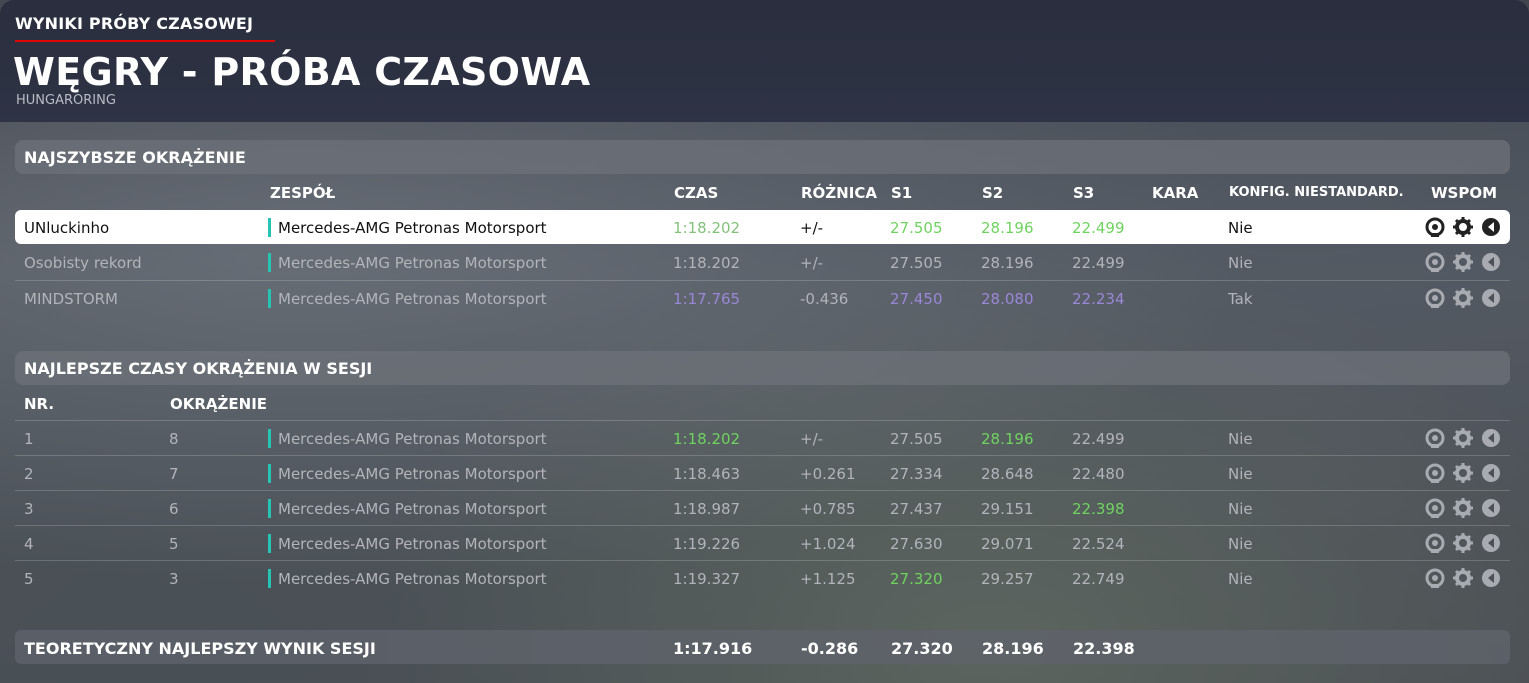  I want to click on theoretical-s1: 27.320, so click(922, 648).